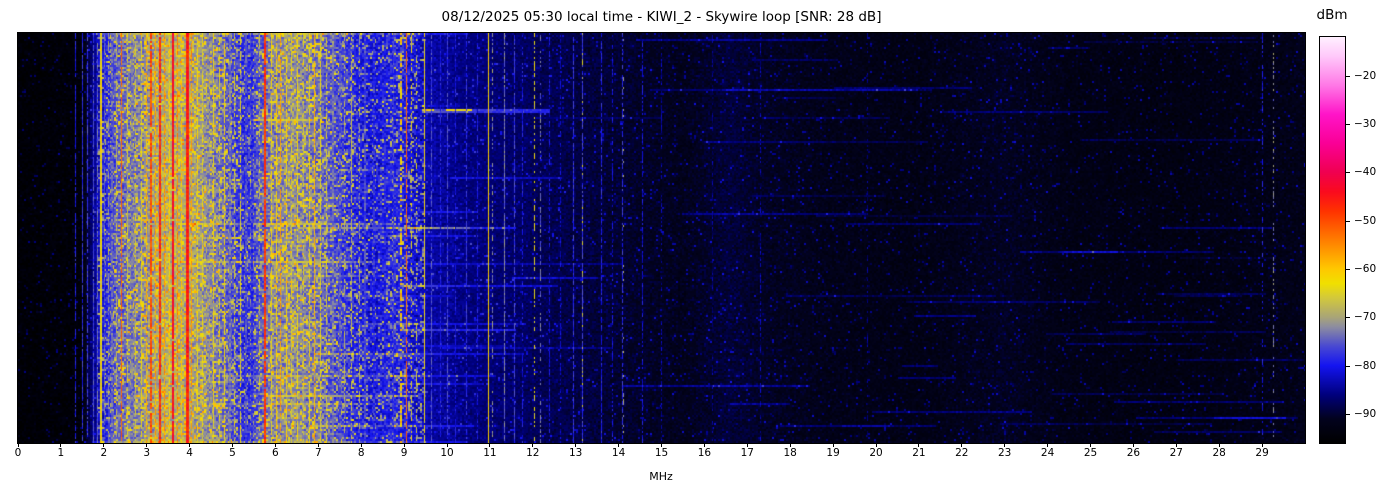  What do you see at coordinates (275, 453) in the screenshot?
I see `x-tick-label: 6` at bounding box center [275, 453].